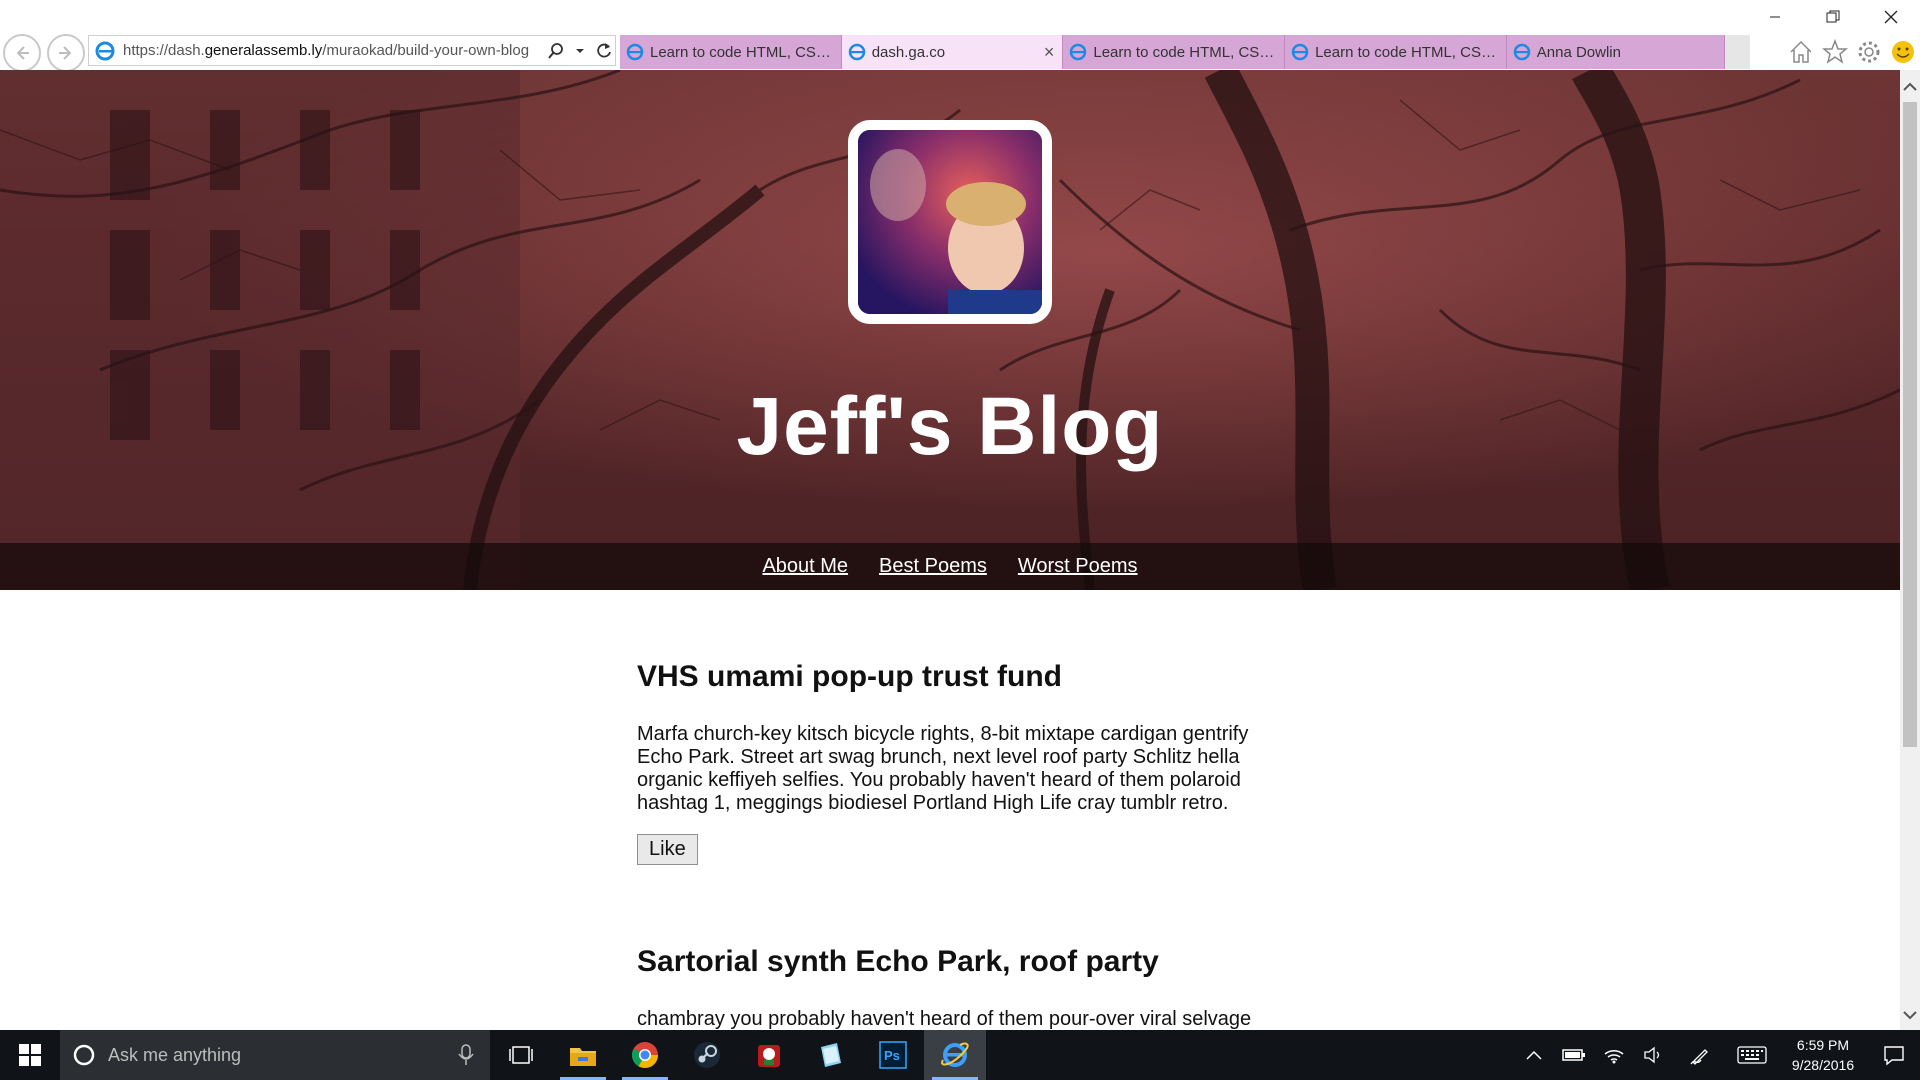 This screenshot has width=1920, height=1080. Describe the element at coordinates (933, 566) in the screenshot. I see `nav-link-best-poems: Best Poems` at that location.